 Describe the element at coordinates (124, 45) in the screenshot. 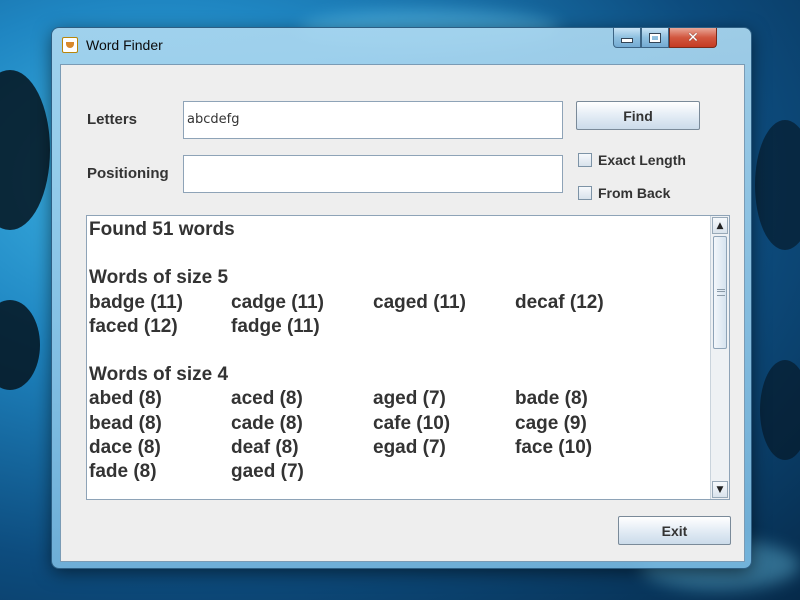

I see `window-title: Word Finder` at that location.